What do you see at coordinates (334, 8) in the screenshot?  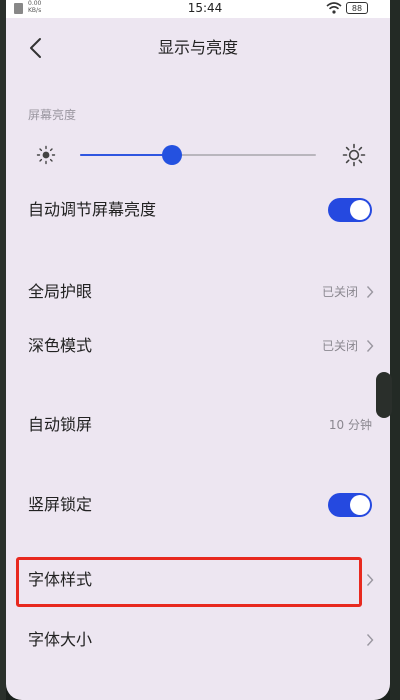 I see `wifi-icon` at bounding box center [334, 8].